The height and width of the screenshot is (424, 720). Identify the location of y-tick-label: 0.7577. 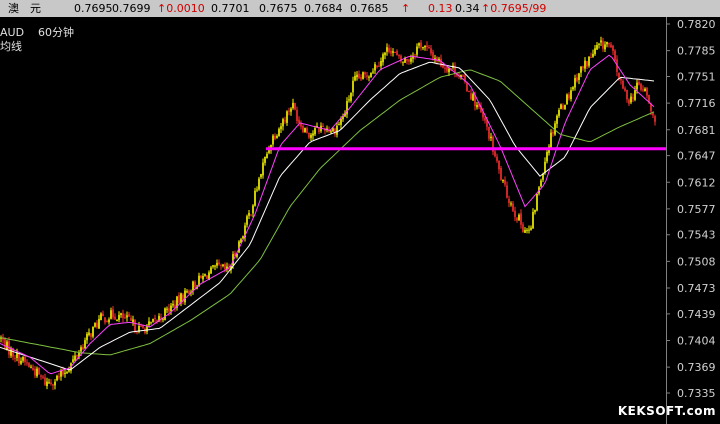
(696, 209).